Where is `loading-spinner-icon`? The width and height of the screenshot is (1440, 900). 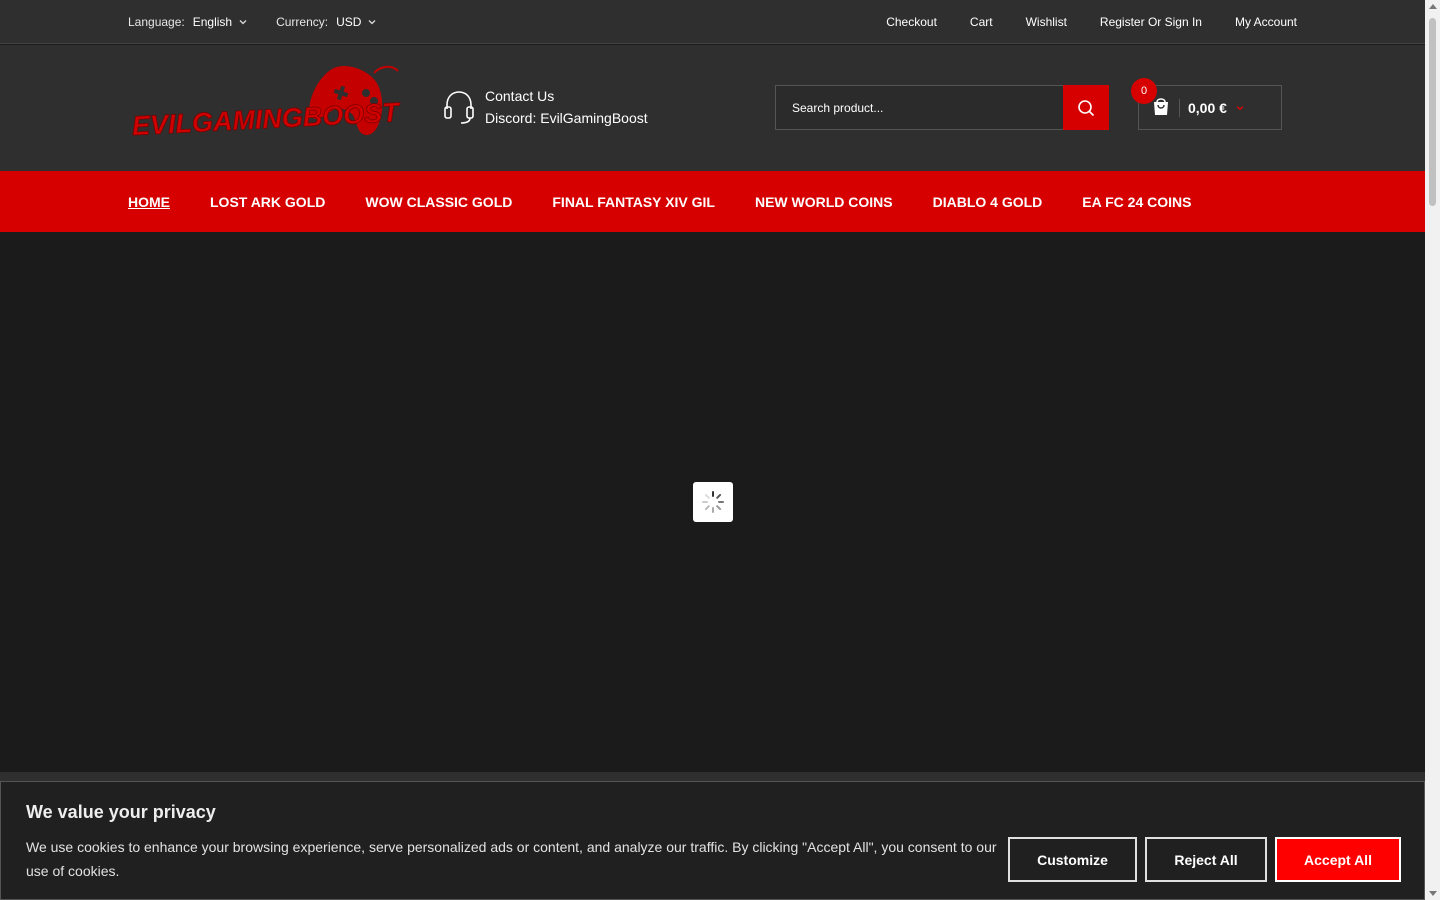 loading-spinner-icon is located at coordinates (713, 502).